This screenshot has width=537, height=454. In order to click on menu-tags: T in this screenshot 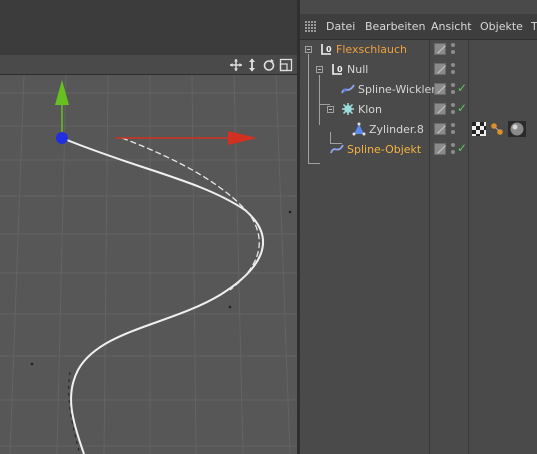, I will do `click(534, 26)`.